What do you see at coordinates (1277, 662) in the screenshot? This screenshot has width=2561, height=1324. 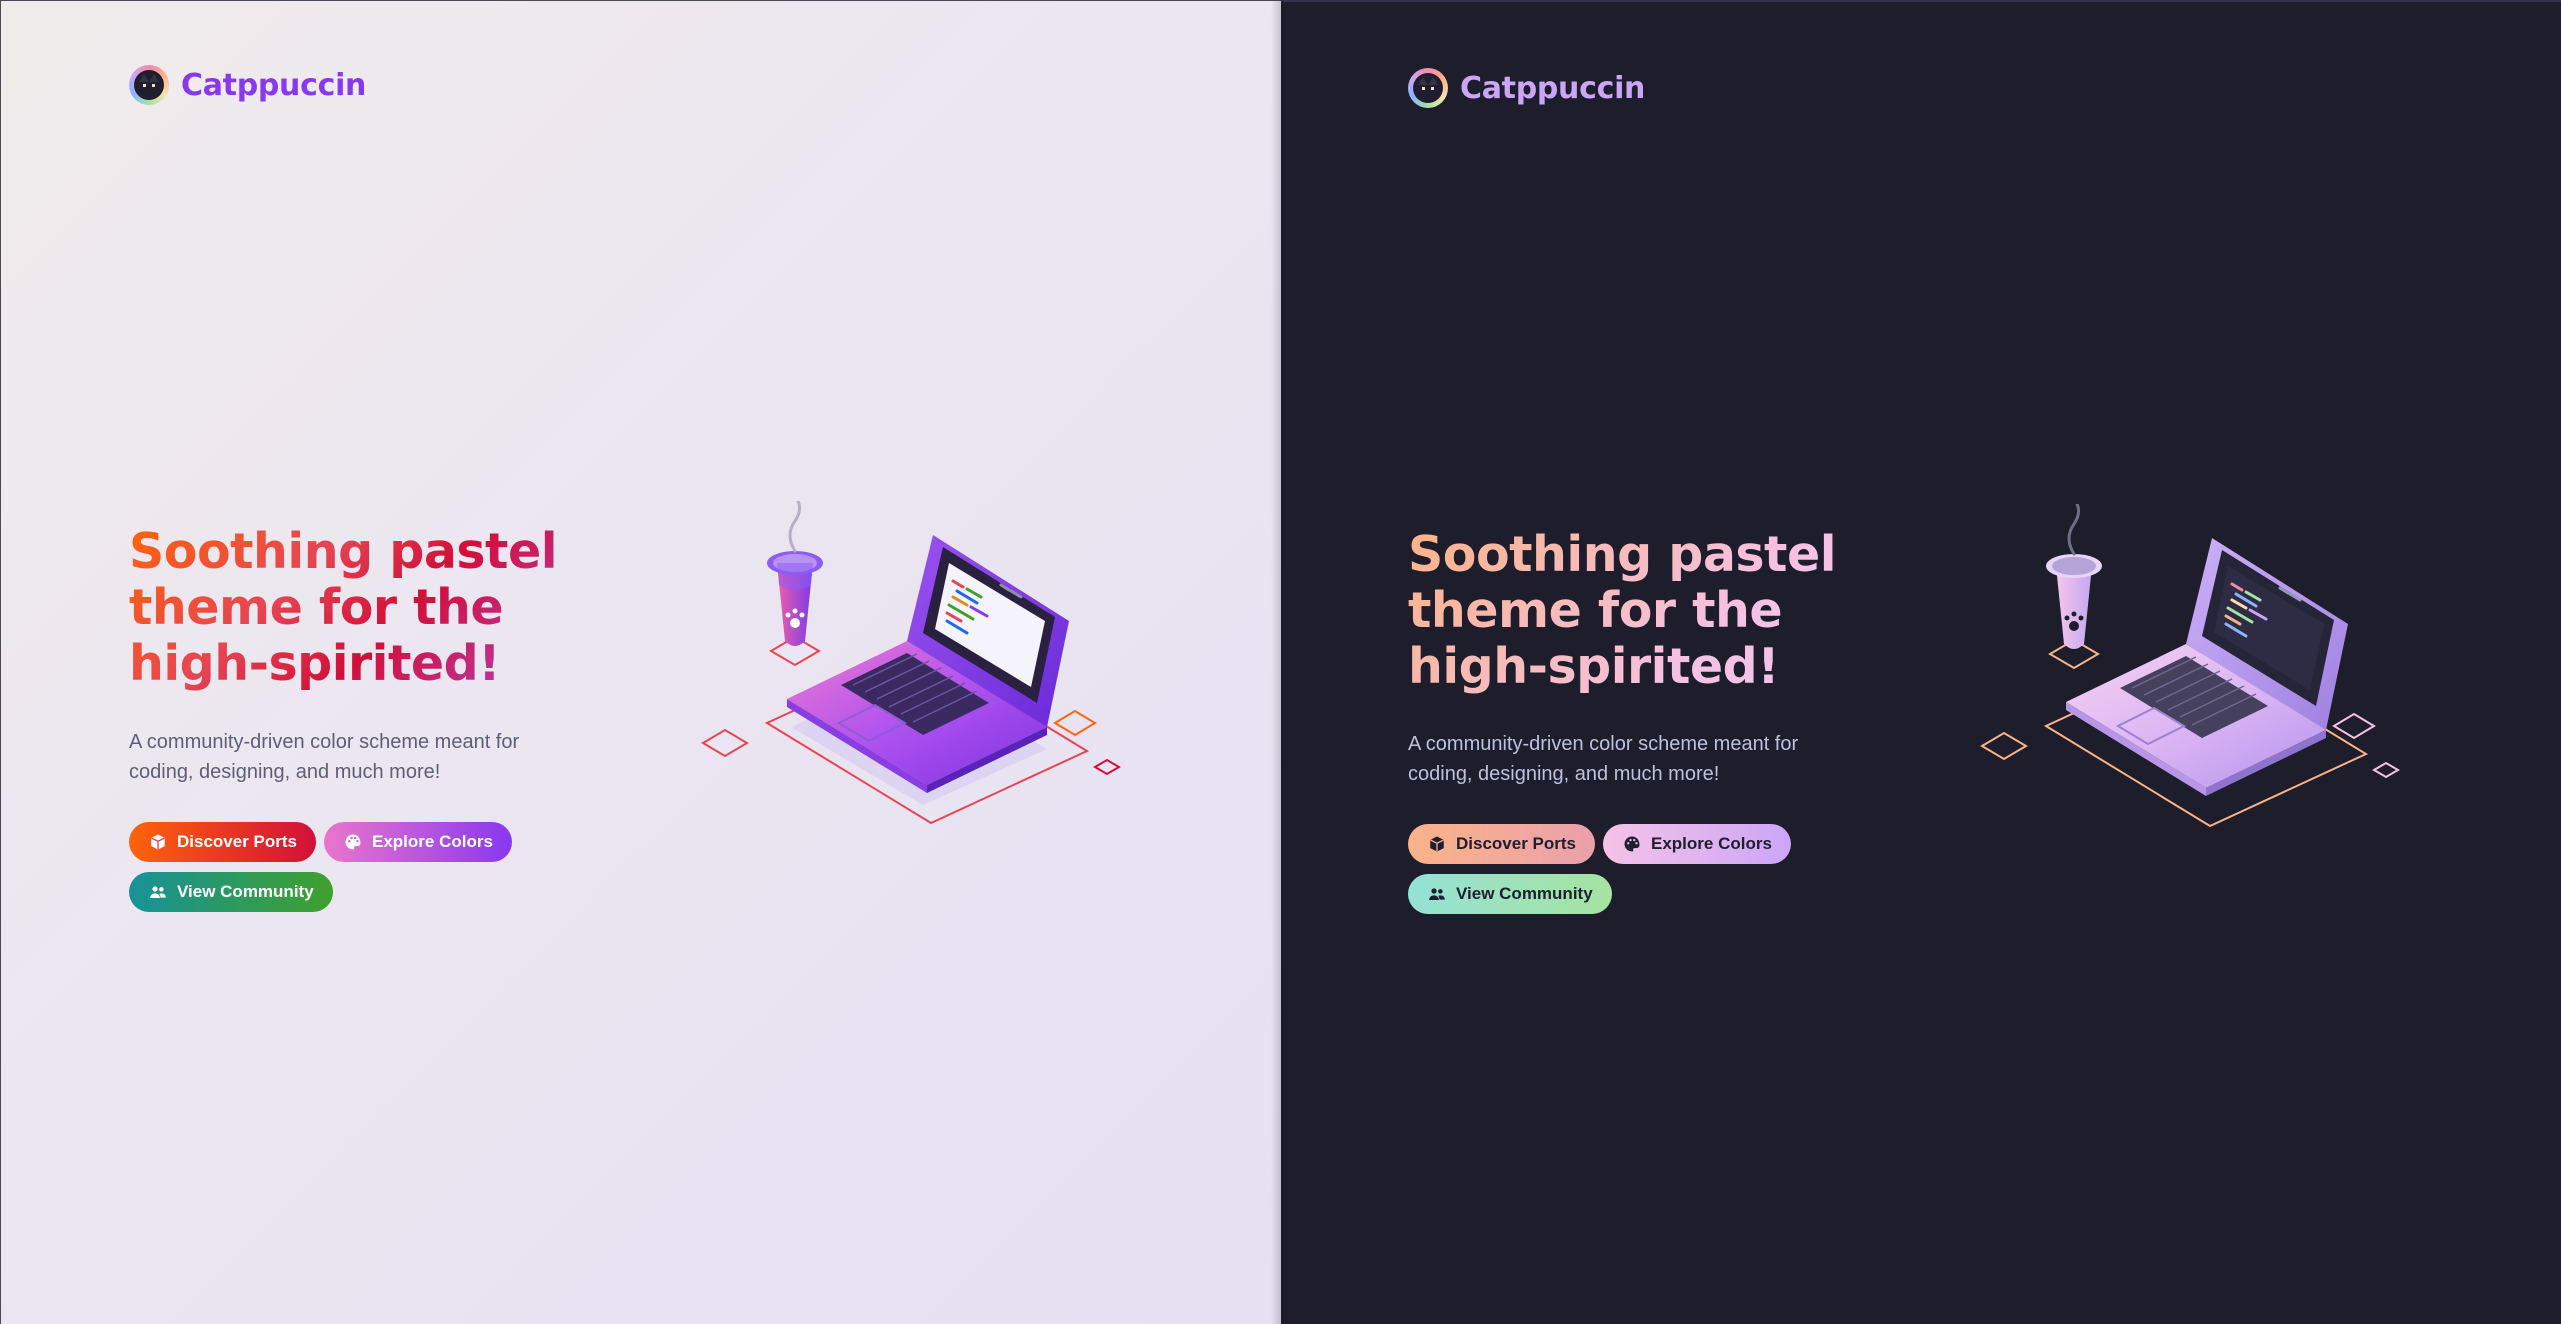 I see `pane-divider` at bounding box center [1277, 662].